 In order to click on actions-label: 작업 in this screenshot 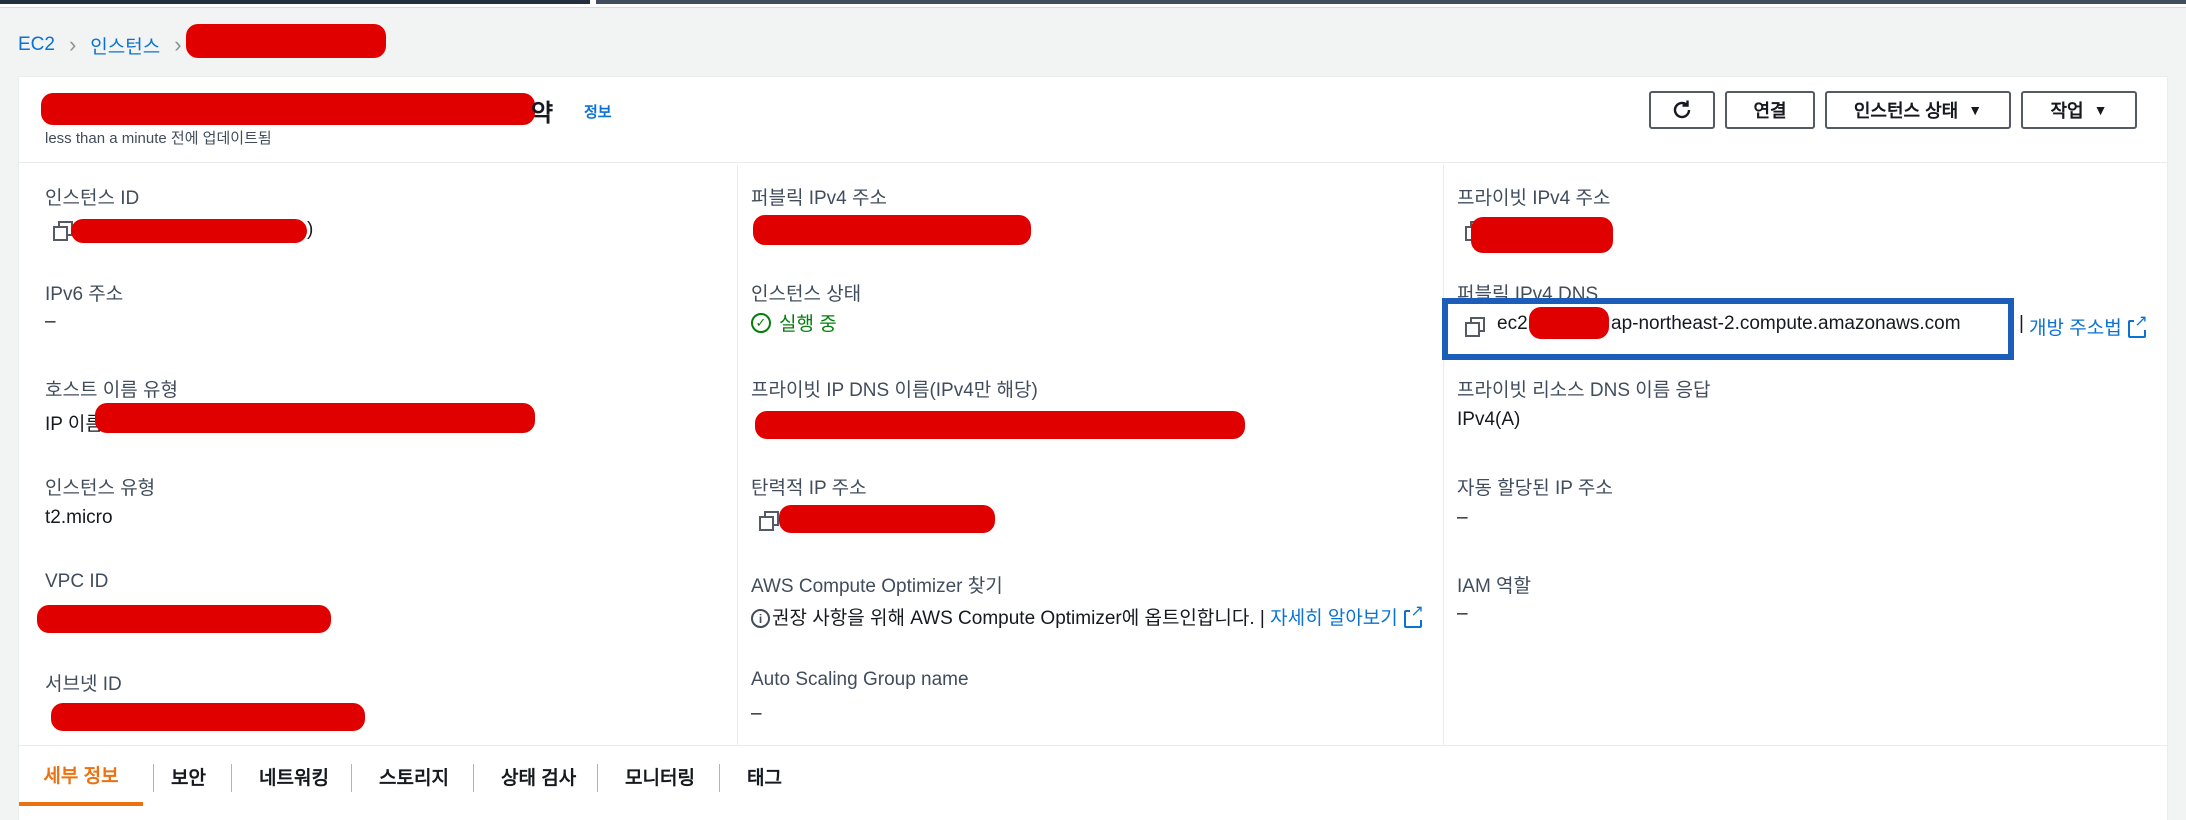, I will do `click(2067, 111)`.